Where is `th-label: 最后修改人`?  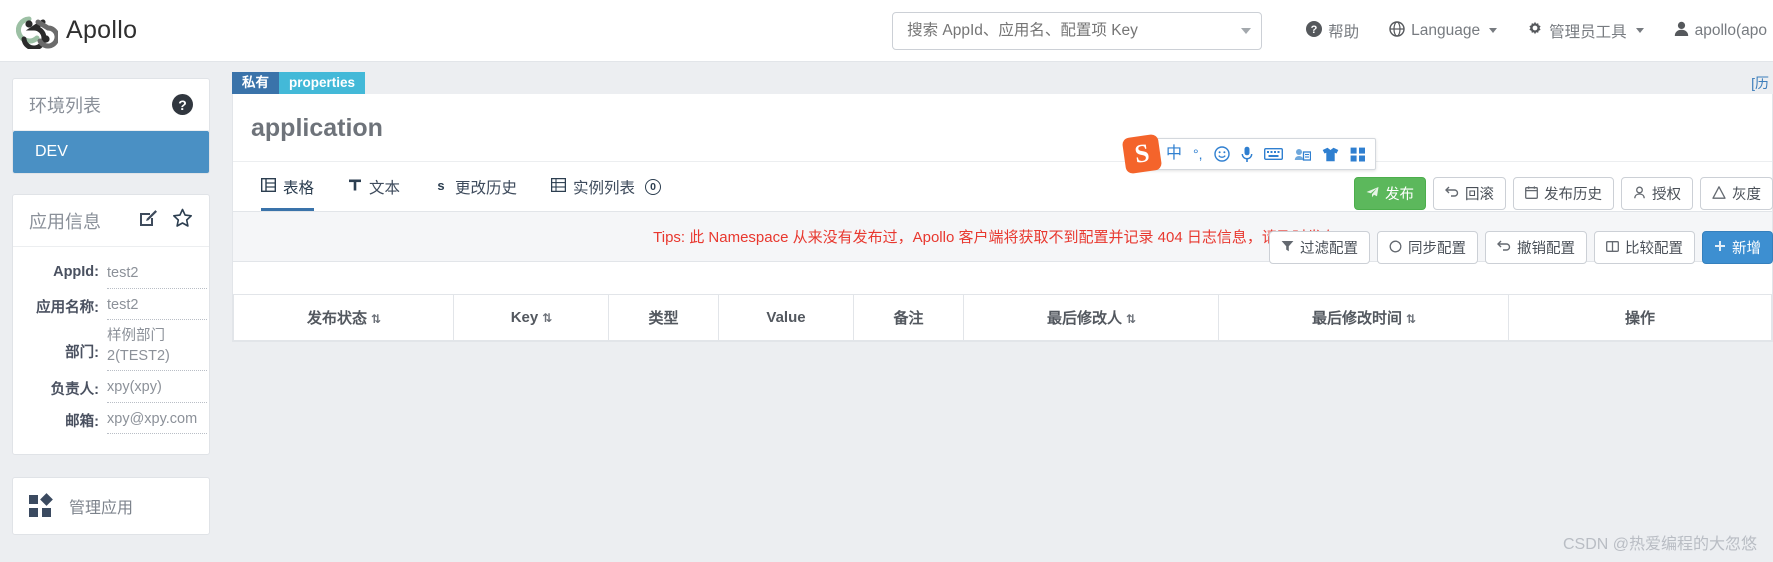
th-label: 最后修改人 is located at coordinates (1084, 318).